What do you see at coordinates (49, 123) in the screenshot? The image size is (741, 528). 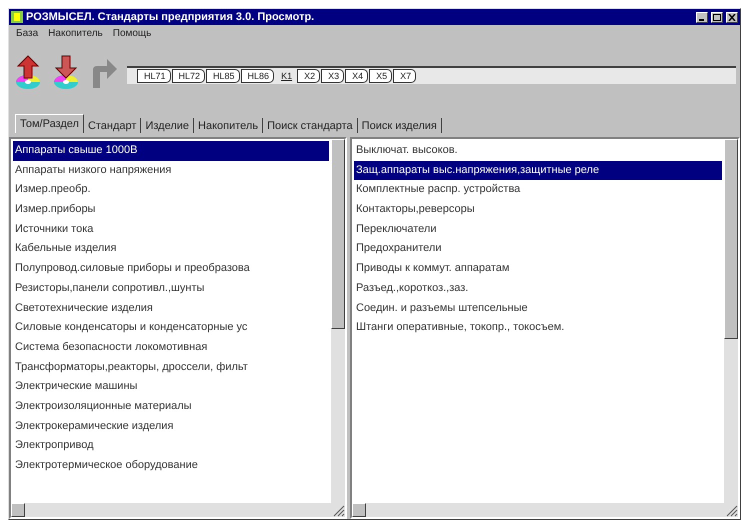 I see `tab: Том/Раздел` at bounding box center [49, 123].